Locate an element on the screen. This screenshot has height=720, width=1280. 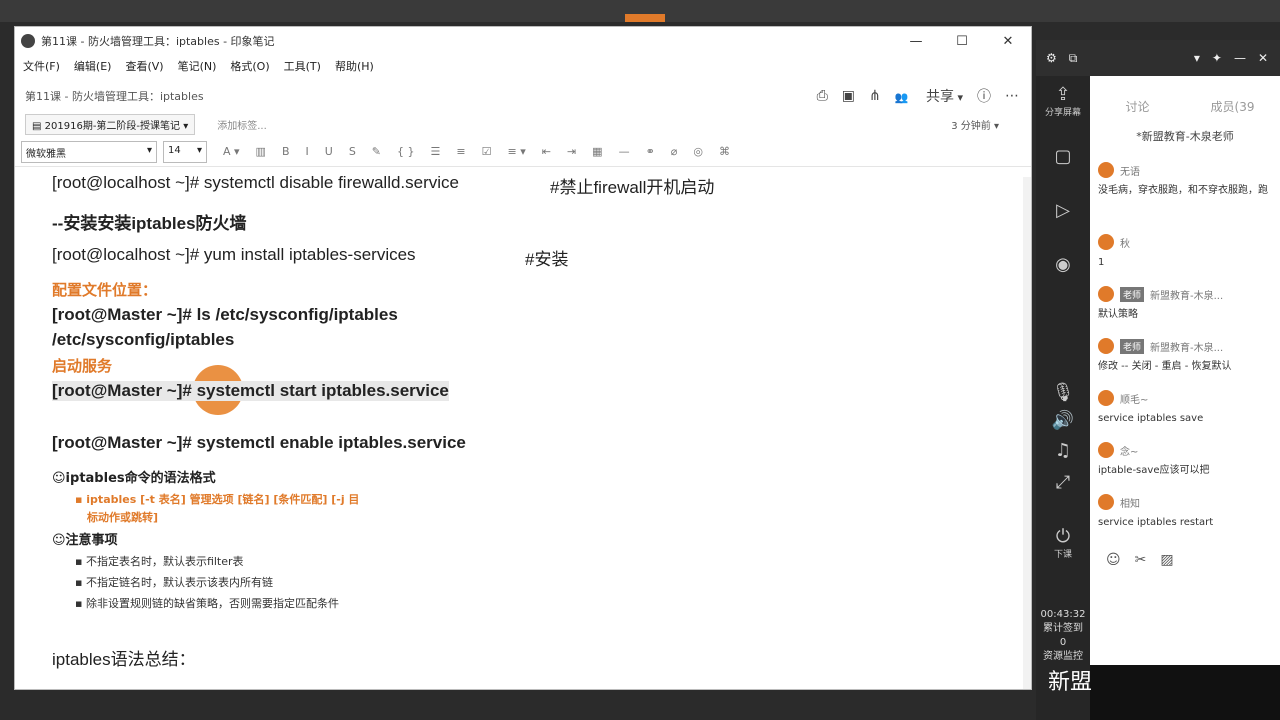
pen-icon: ✎ is located at coordinates (376, 151).